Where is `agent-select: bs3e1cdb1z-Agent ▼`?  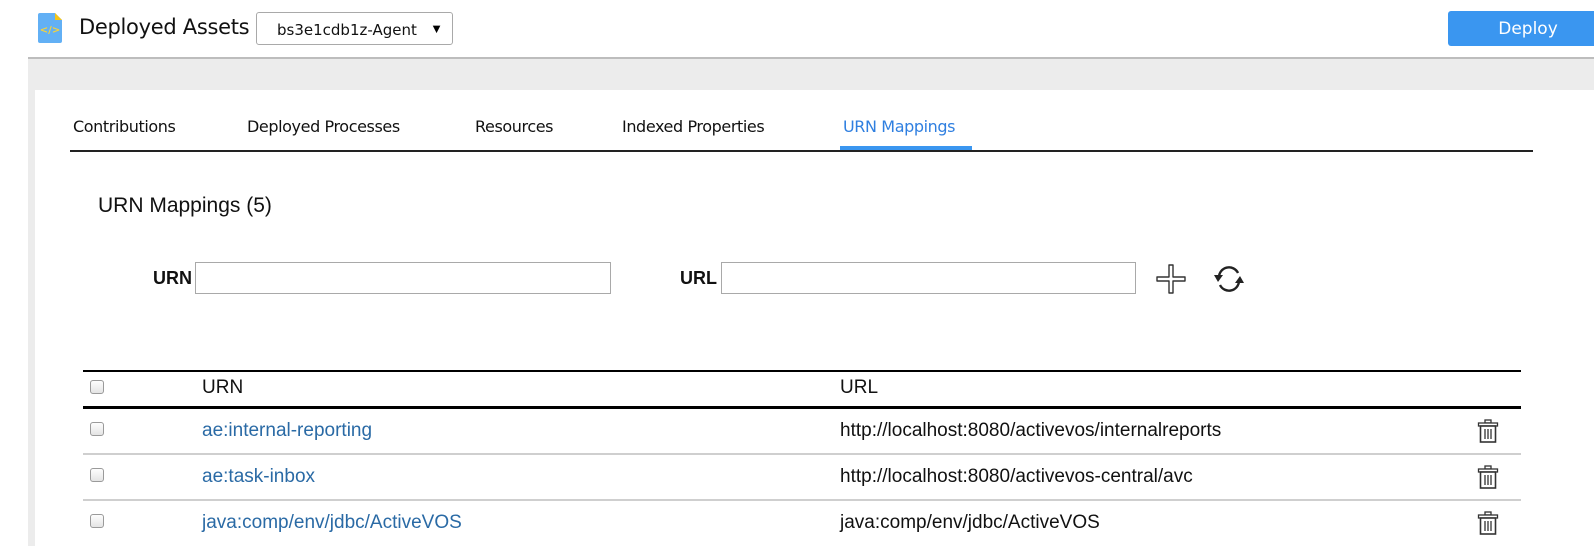
agent-select: bs3e1cdb1z-Agent ▼ is located at coordinates (354, 28).